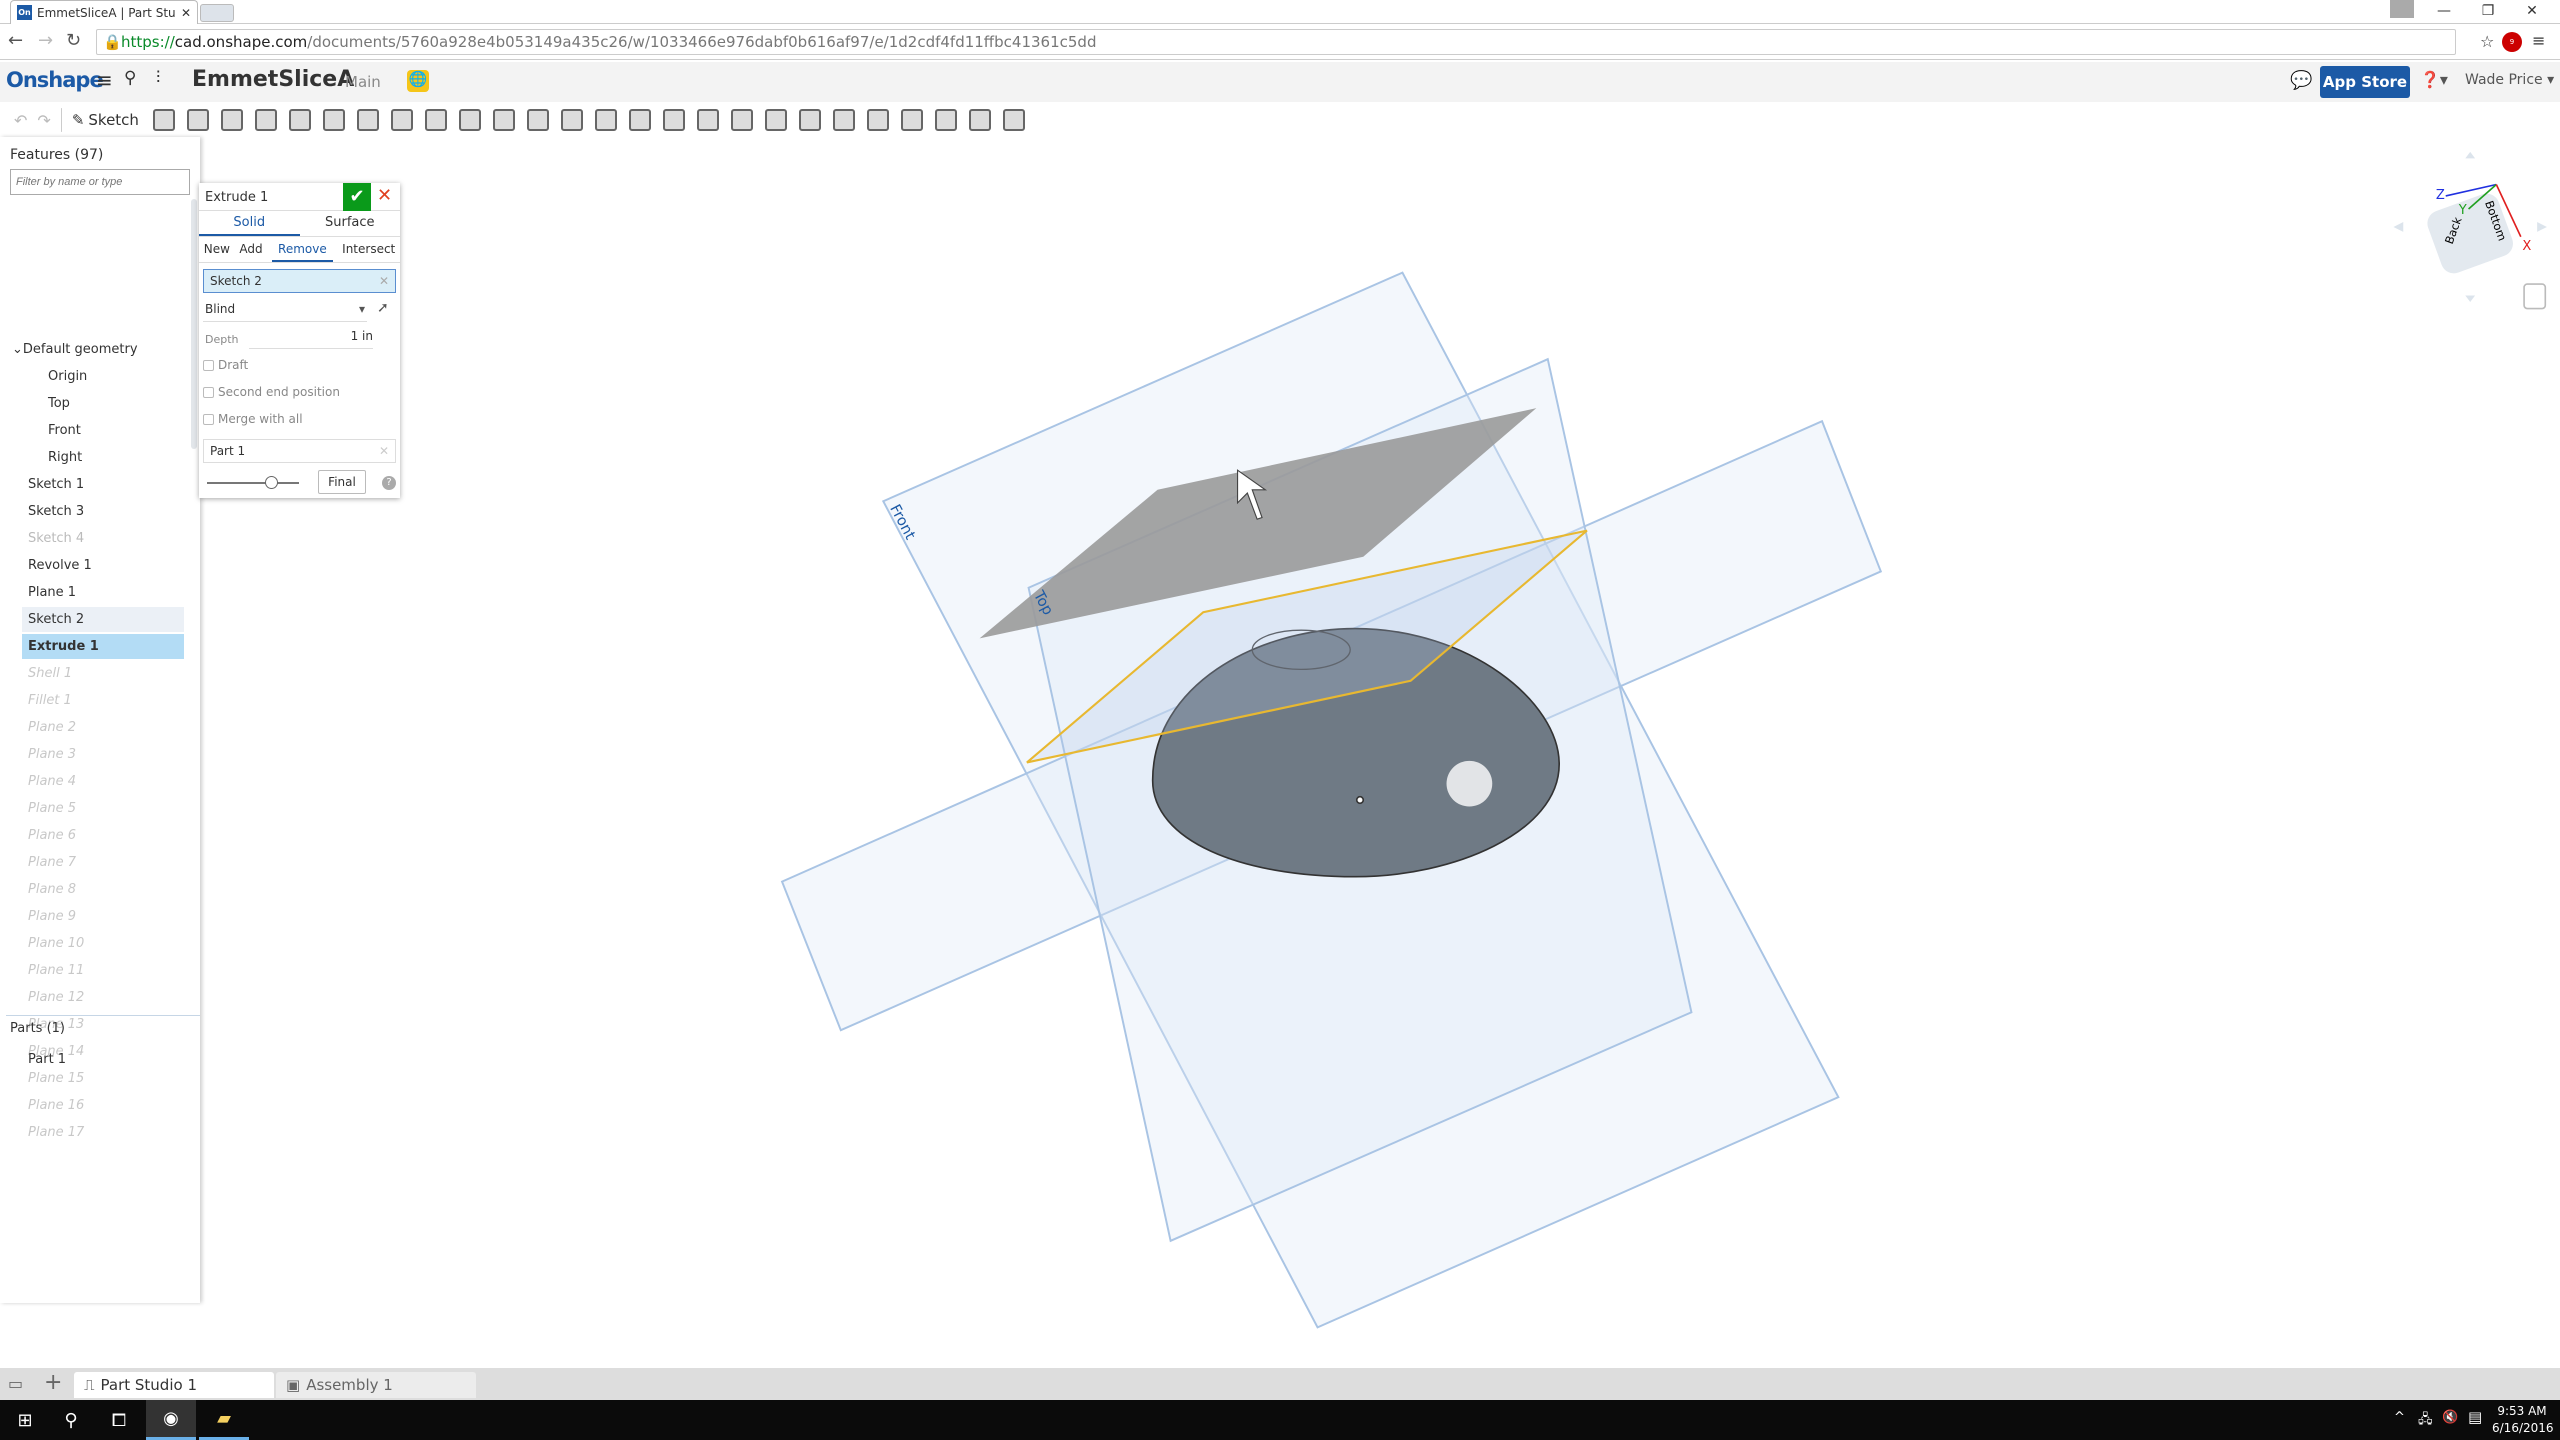  Describe the element at coordinates (225, 365) in the screenshot. I see `draft-checkbox: Draft` at that location.